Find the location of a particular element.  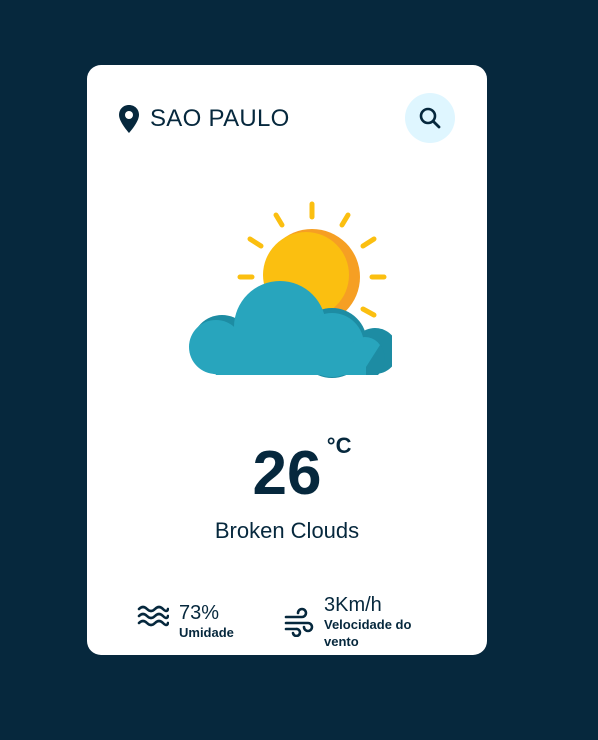

temperature-unit: °C is located at coordinates (339, 445).